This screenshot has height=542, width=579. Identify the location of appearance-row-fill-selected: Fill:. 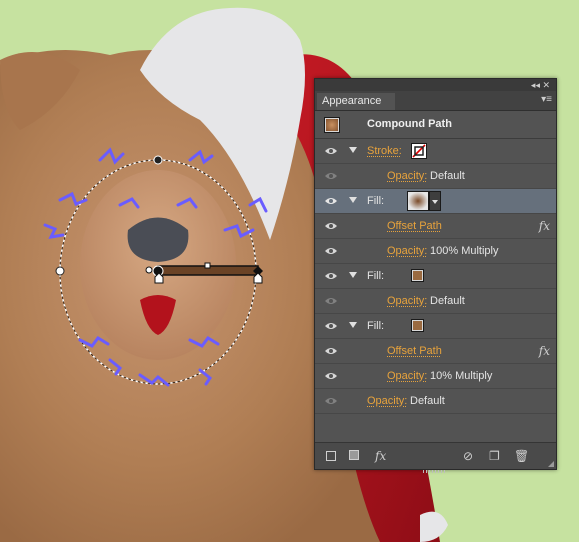
(435, 201).